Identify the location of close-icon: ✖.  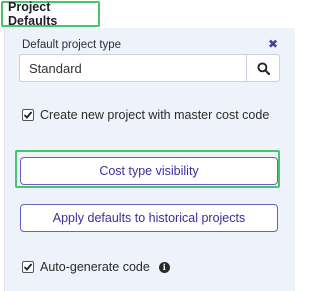
(273, 44).